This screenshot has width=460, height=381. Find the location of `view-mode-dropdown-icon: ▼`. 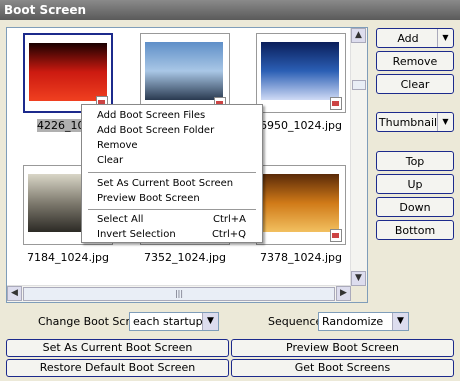

view-mode-dropdown-icon: ▼ is located at coordinates (445, 122).